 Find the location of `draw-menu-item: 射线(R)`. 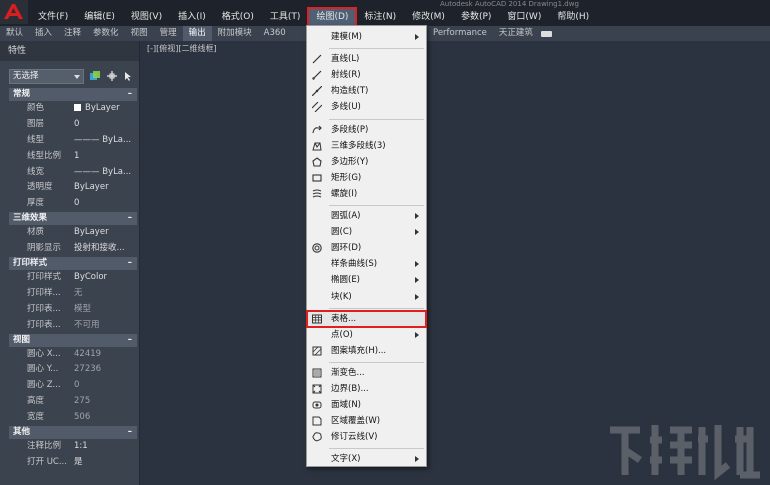

draw-menu-item: 射线(R) is located at coordinates (366, 75).